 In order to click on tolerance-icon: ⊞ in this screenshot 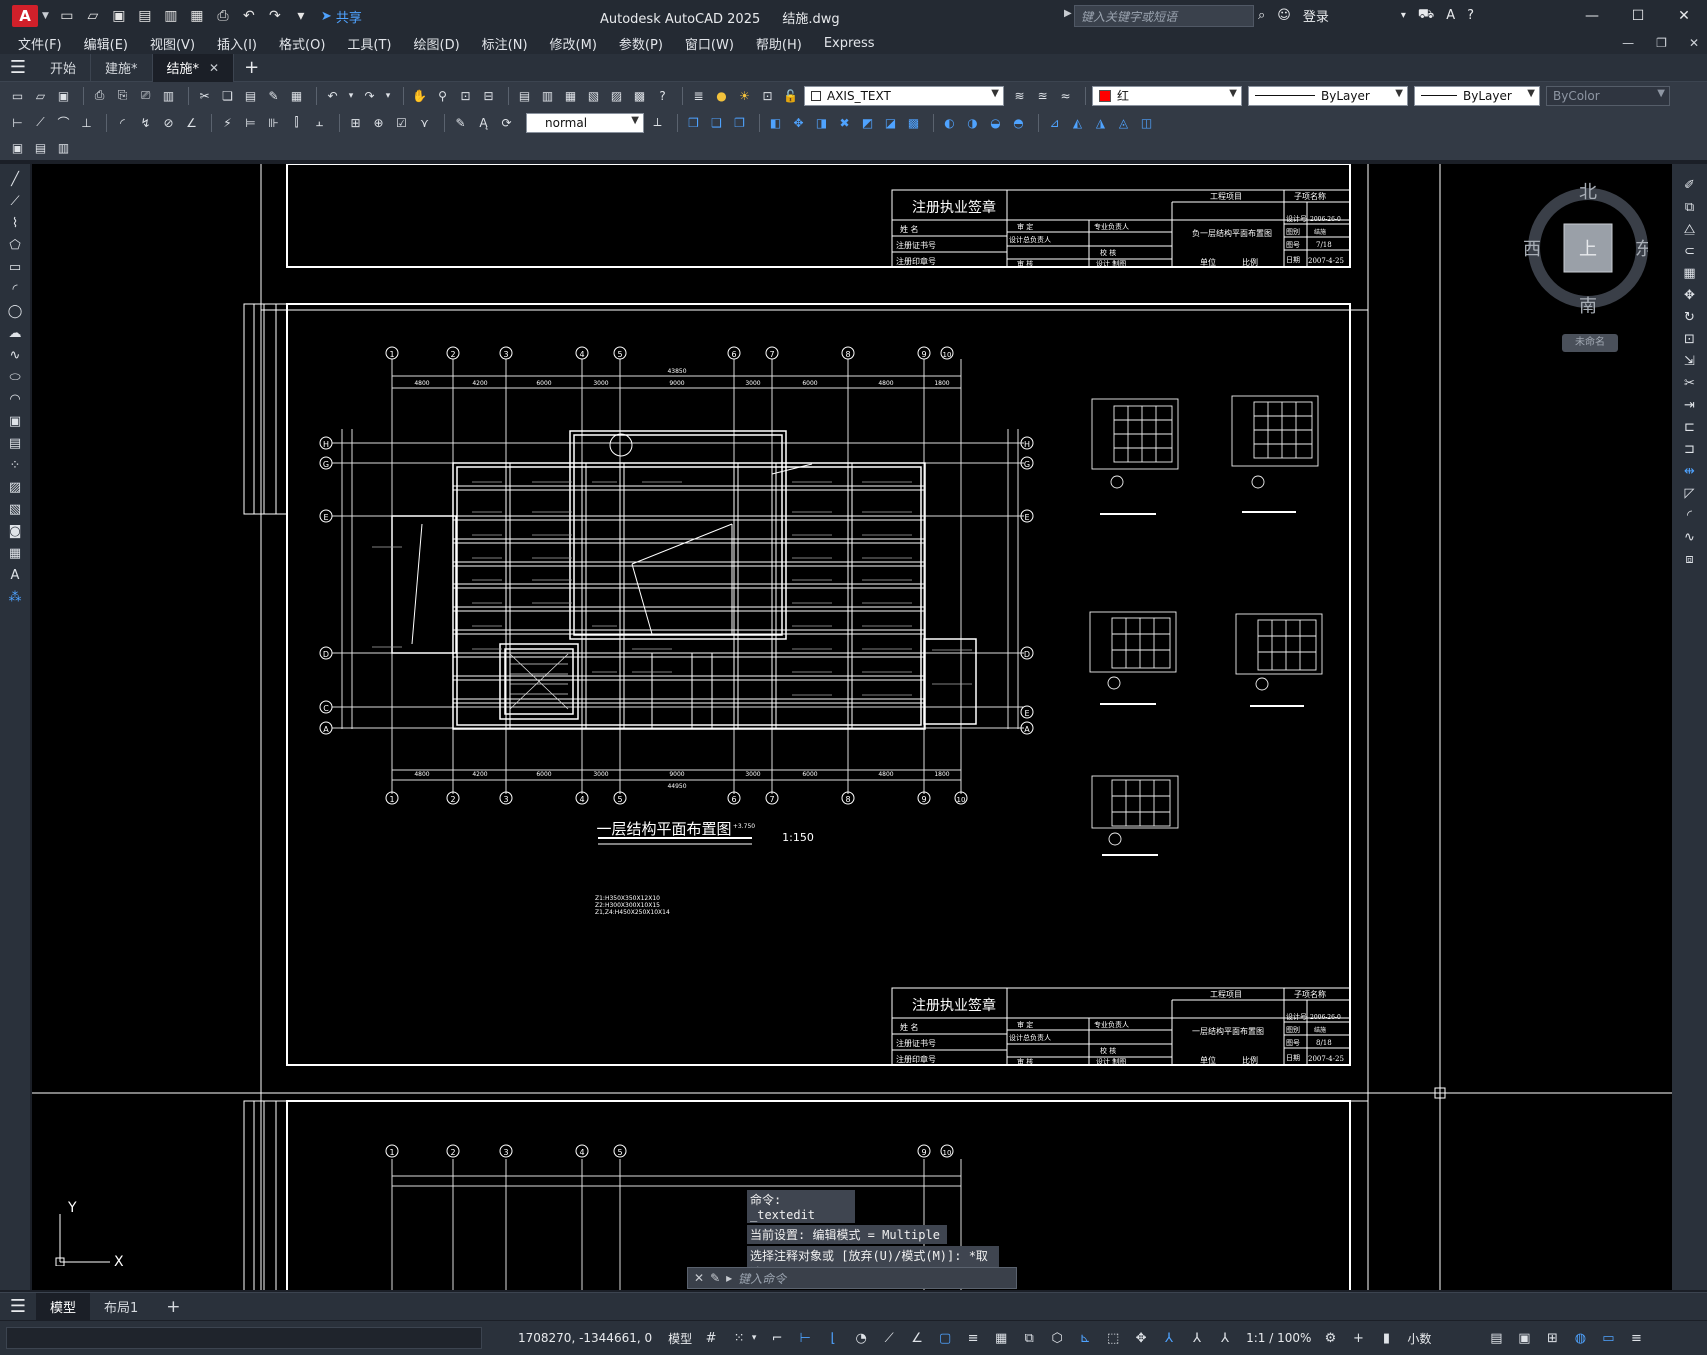, I will do `click(355, 122)`.